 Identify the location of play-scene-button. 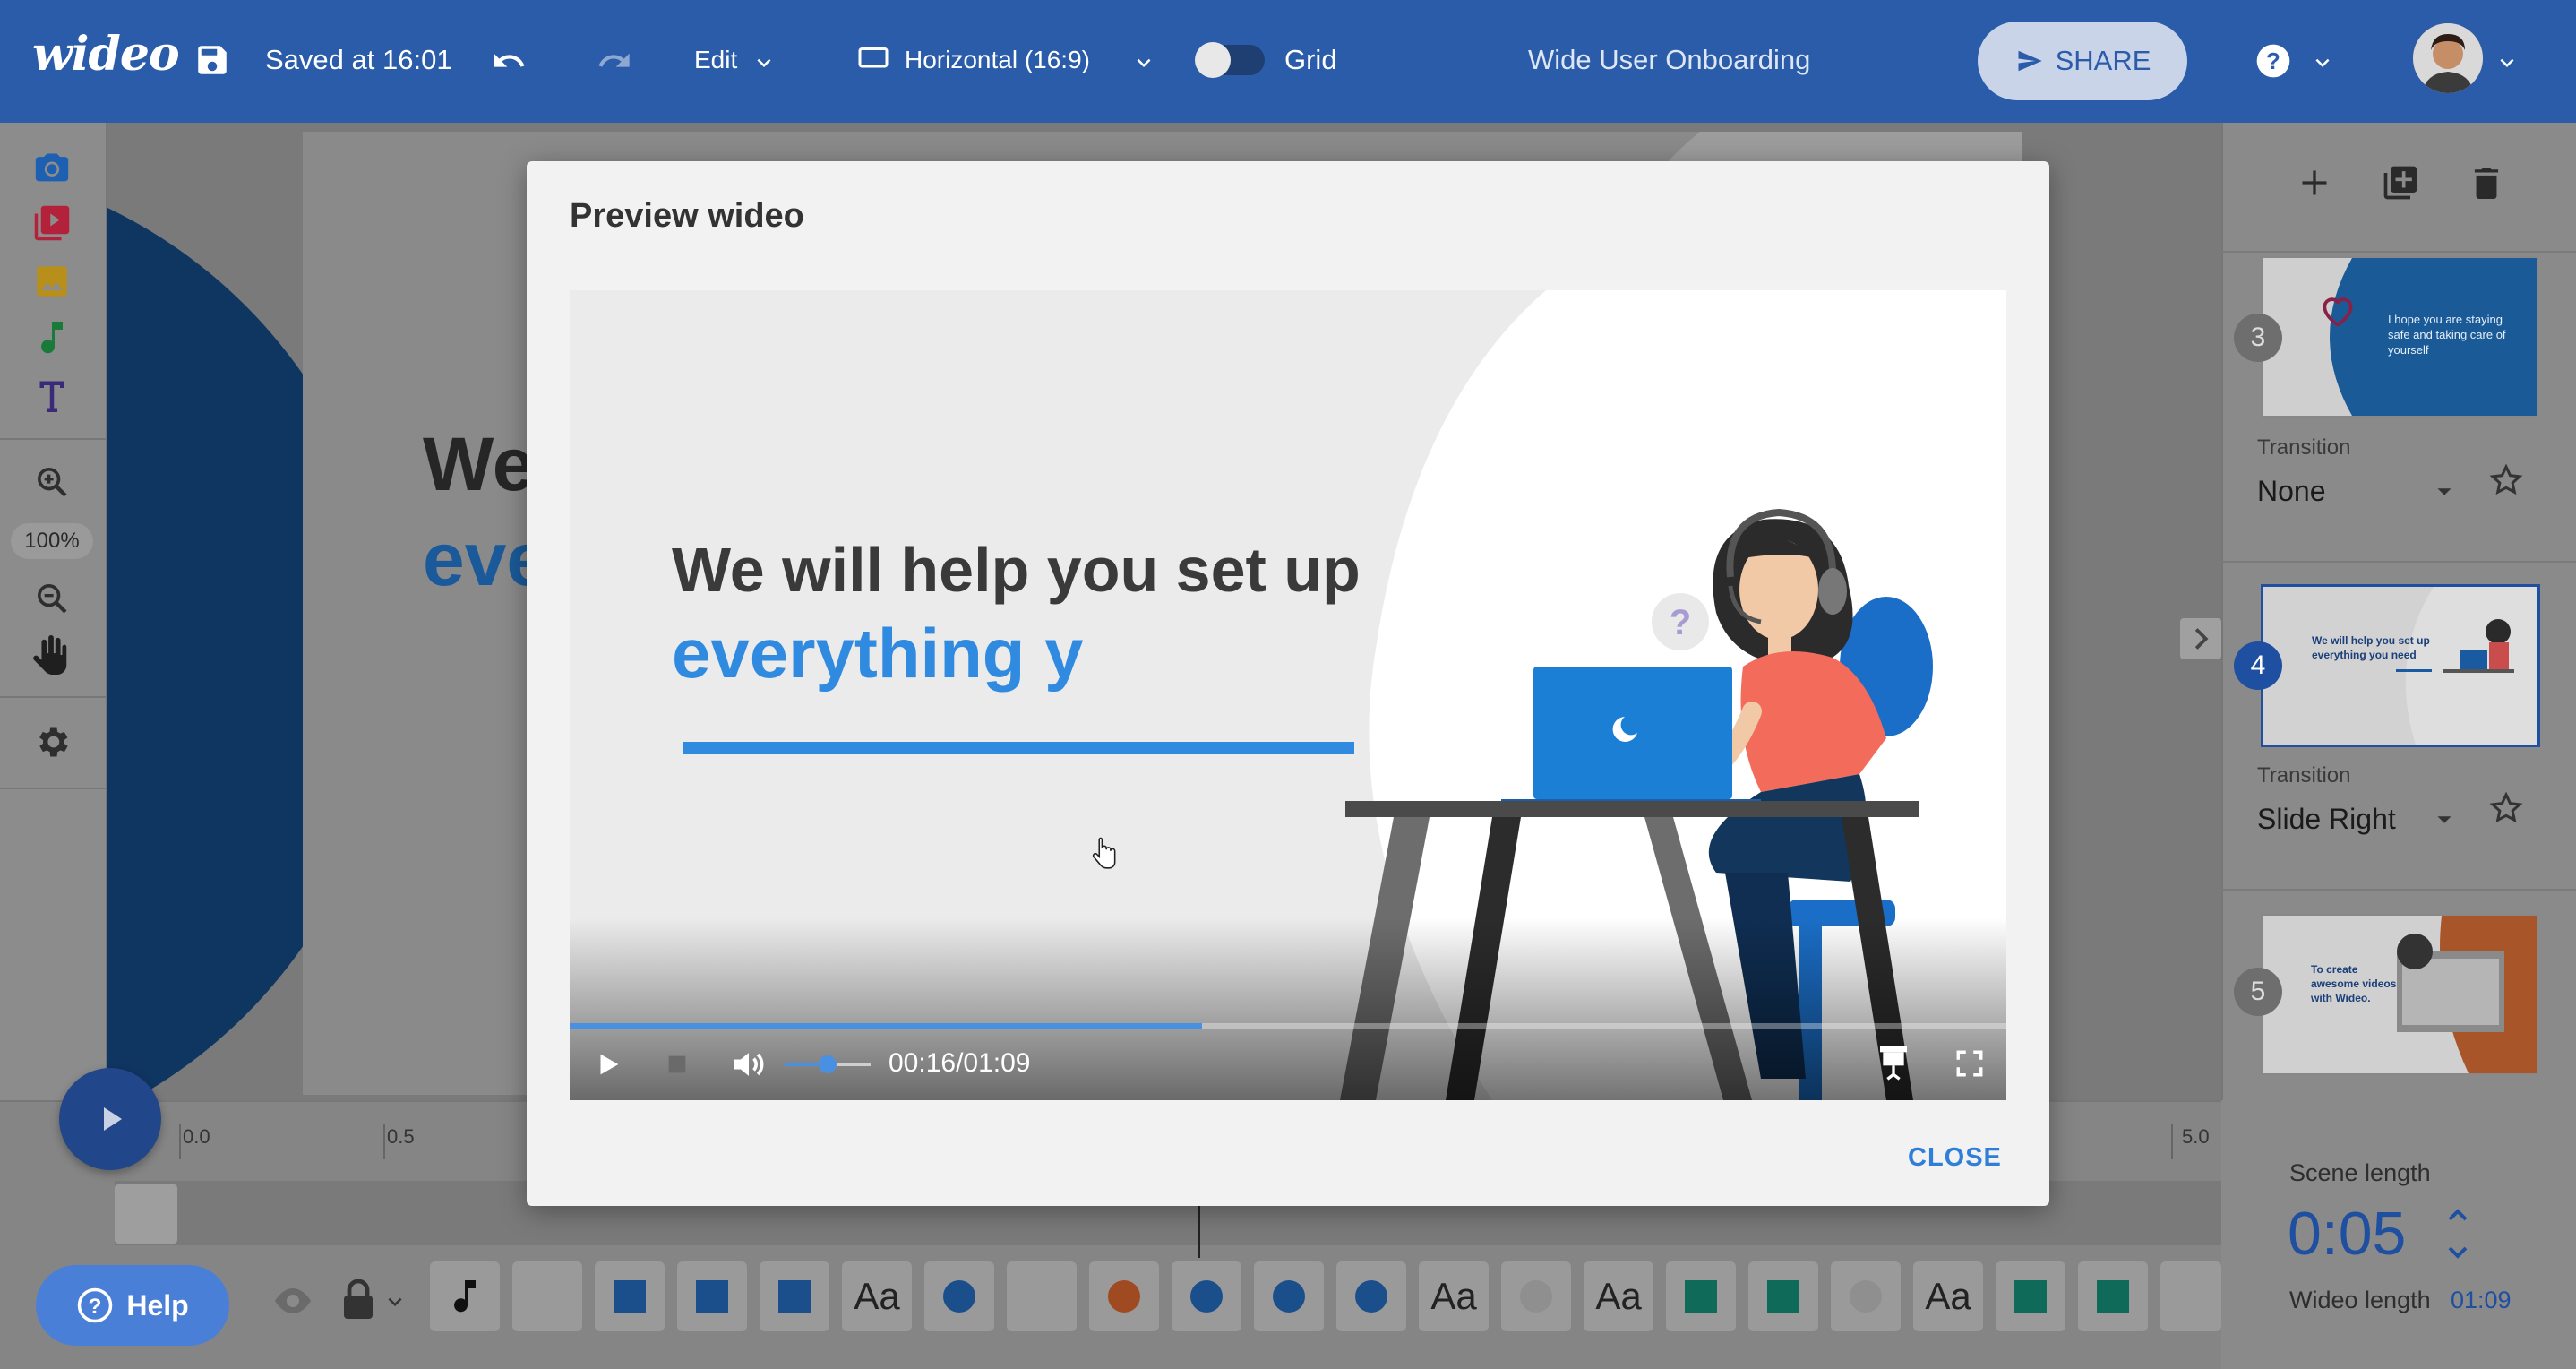
(110, 1119).